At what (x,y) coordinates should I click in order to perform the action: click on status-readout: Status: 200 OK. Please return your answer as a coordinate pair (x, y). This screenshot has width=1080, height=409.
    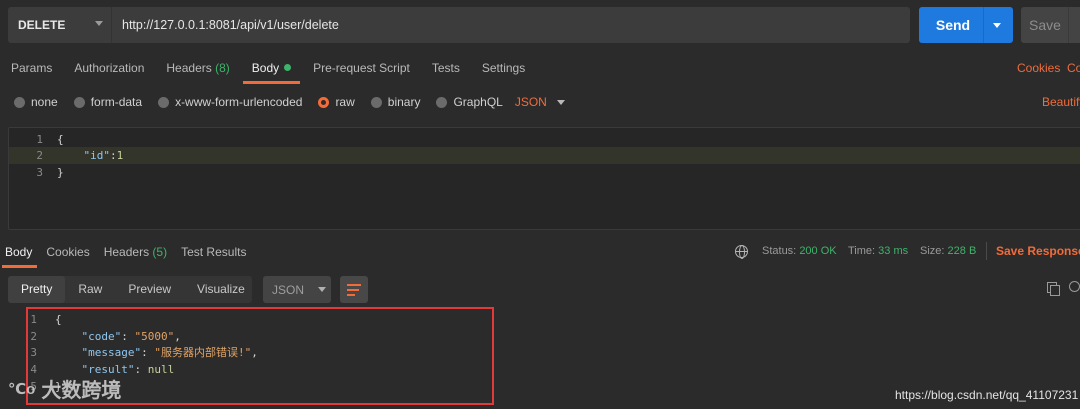
    Looking at the image, I should click on (799, 251).